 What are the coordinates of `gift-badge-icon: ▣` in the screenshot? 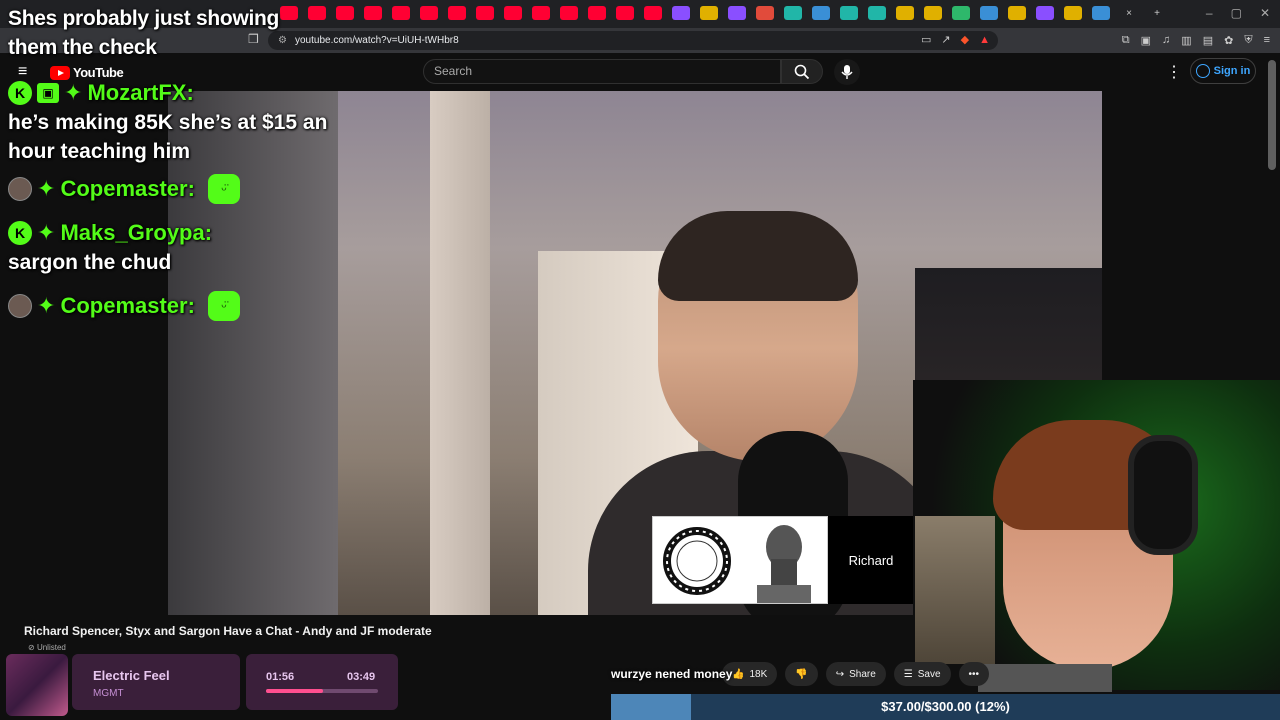 It's located at (48, 93).